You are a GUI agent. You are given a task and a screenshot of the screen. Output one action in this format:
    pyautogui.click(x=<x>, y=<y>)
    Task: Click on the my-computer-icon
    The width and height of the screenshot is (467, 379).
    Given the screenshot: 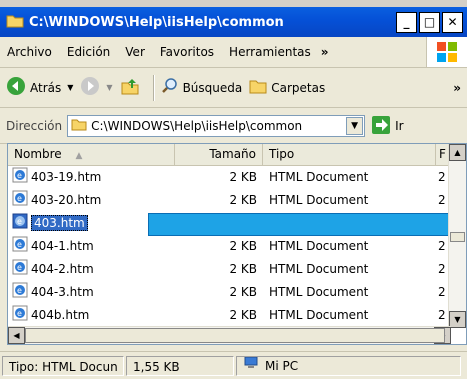 What is the action you would take?
    pyautogui.click(x=251, y=365)
    